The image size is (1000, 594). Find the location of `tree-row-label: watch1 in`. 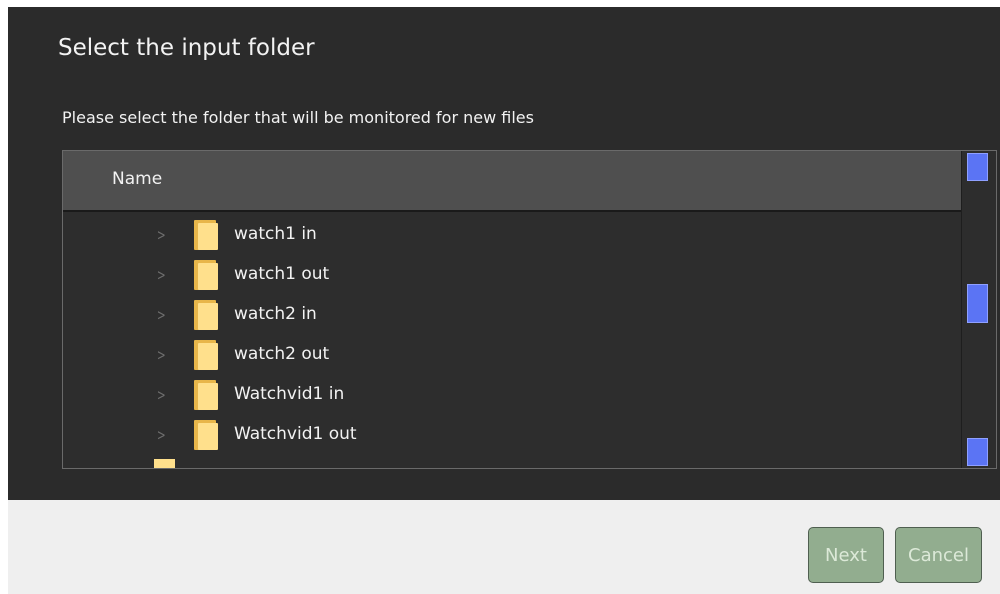

tree-row-label: watch1 in is located at coordinates (275, 234).